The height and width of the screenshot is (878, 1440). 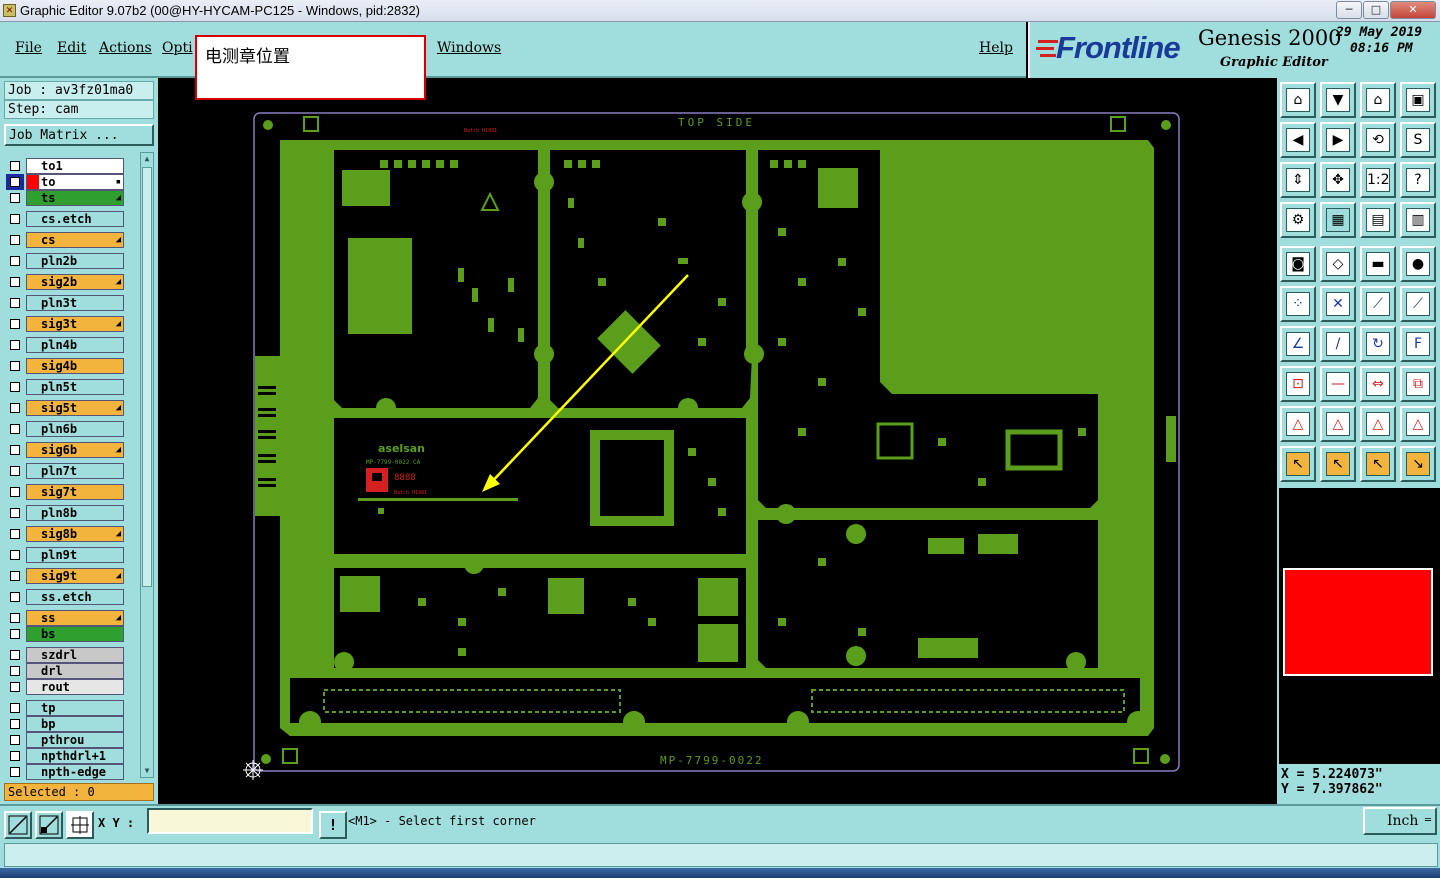 What do you see at coordinates (75, 724) in the screenshot?
I see `layer-name: bp` at bounding box center [75, 724].